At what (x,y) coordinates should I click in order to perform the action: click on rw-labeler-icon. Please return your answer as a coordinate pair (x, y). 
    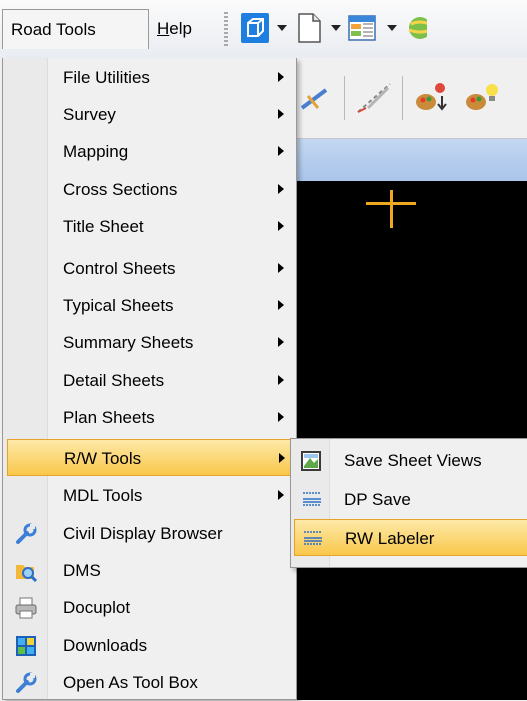
    Looking at the image, I should click on (313, 539).